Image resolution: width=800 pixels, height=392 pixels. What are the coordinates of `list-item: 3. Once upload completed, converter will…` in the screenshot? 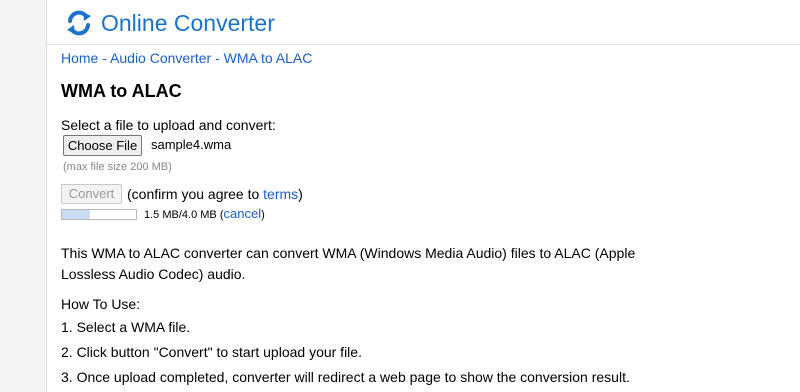 It's located at (345, 377).